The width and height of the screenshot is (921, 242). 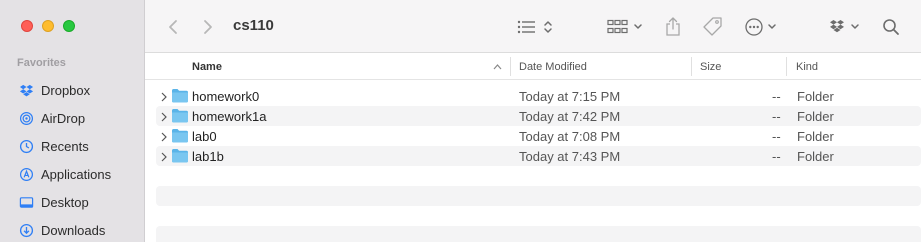 I want to click on action-menu-button, so click(x=762, y=27).